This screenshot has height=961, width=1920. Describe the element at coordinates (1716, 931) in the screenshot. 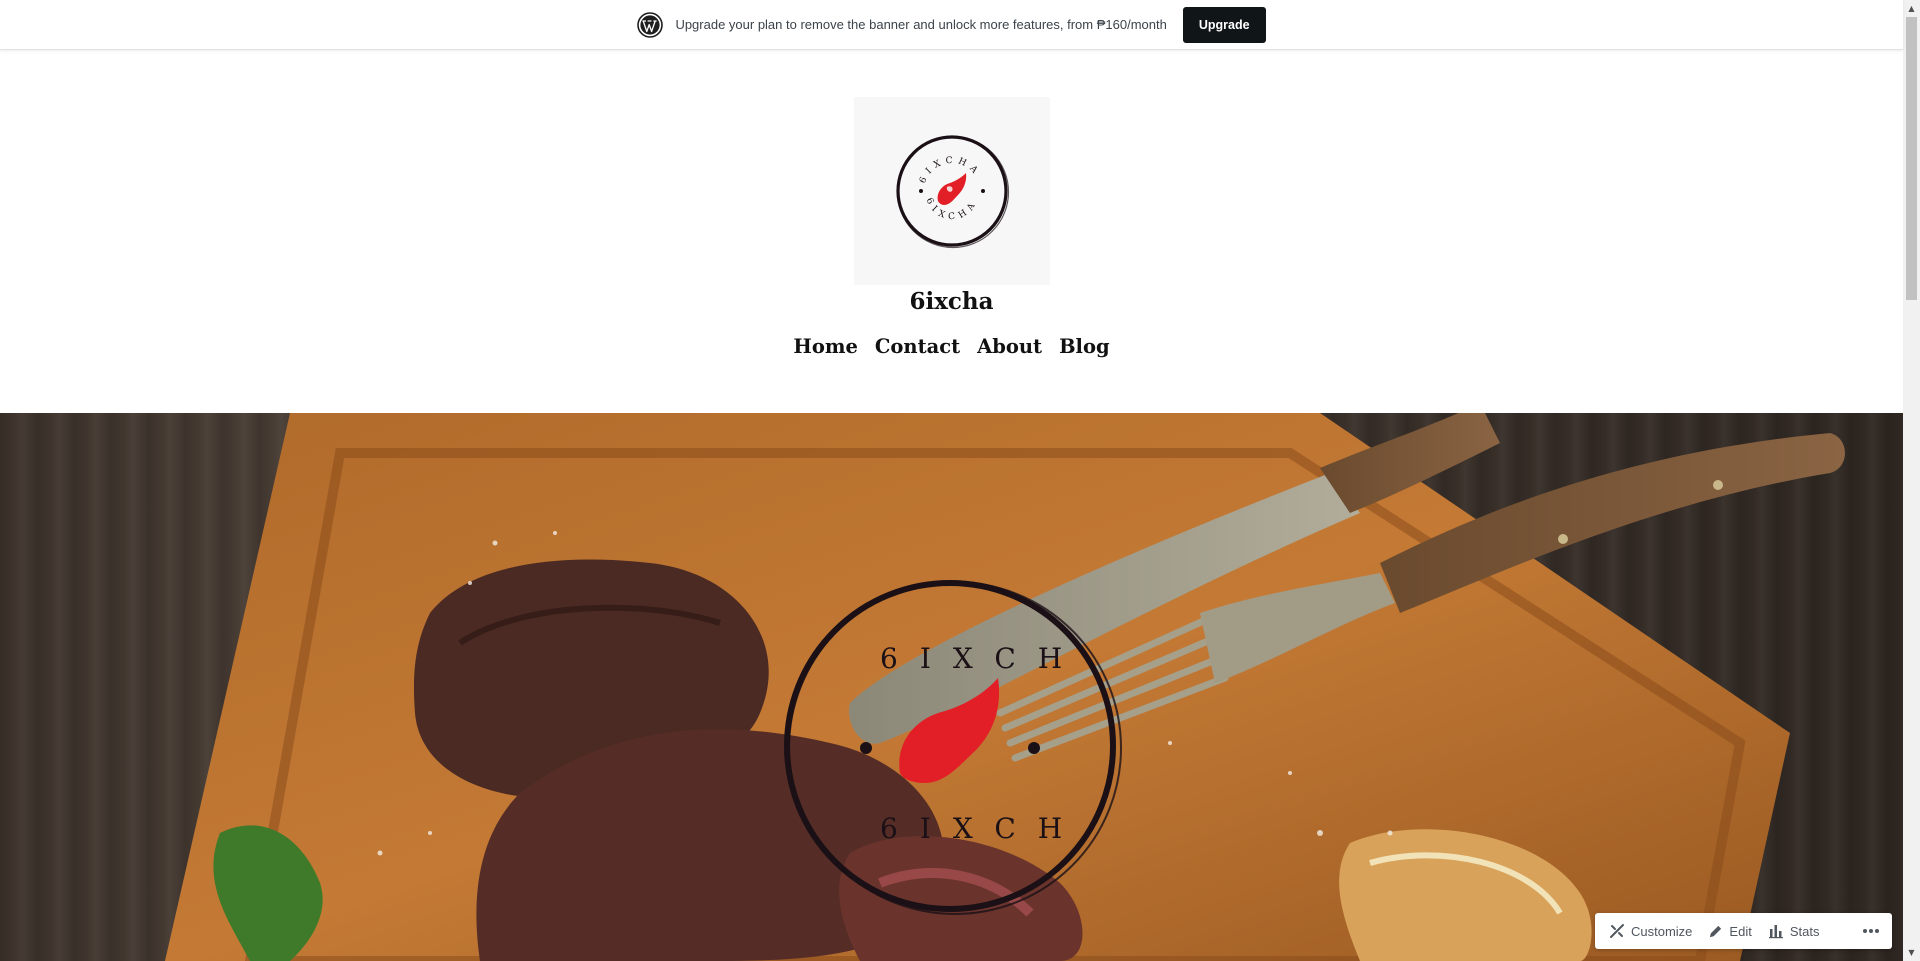

I see `pencil-icon` at that location.